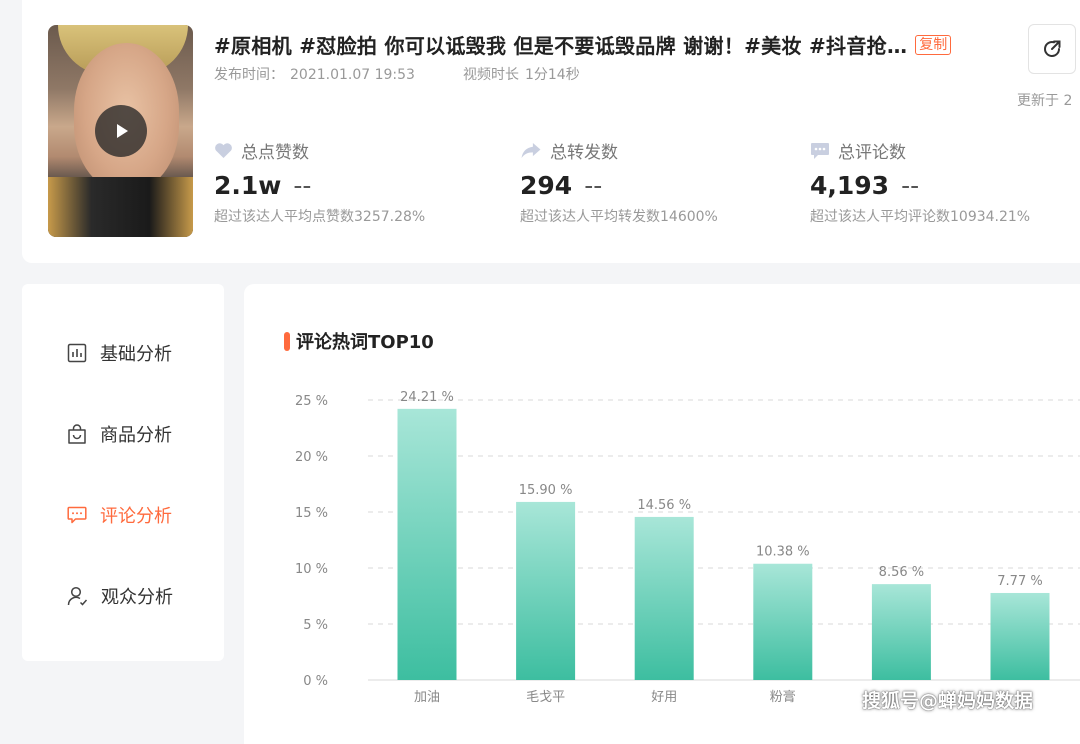 Image resolution: width=1080 pixels, height=744 pixels. Describe the element at coordinates (311, 457) in the screenshot. I see `y-tick-label: 20 %` at that location.